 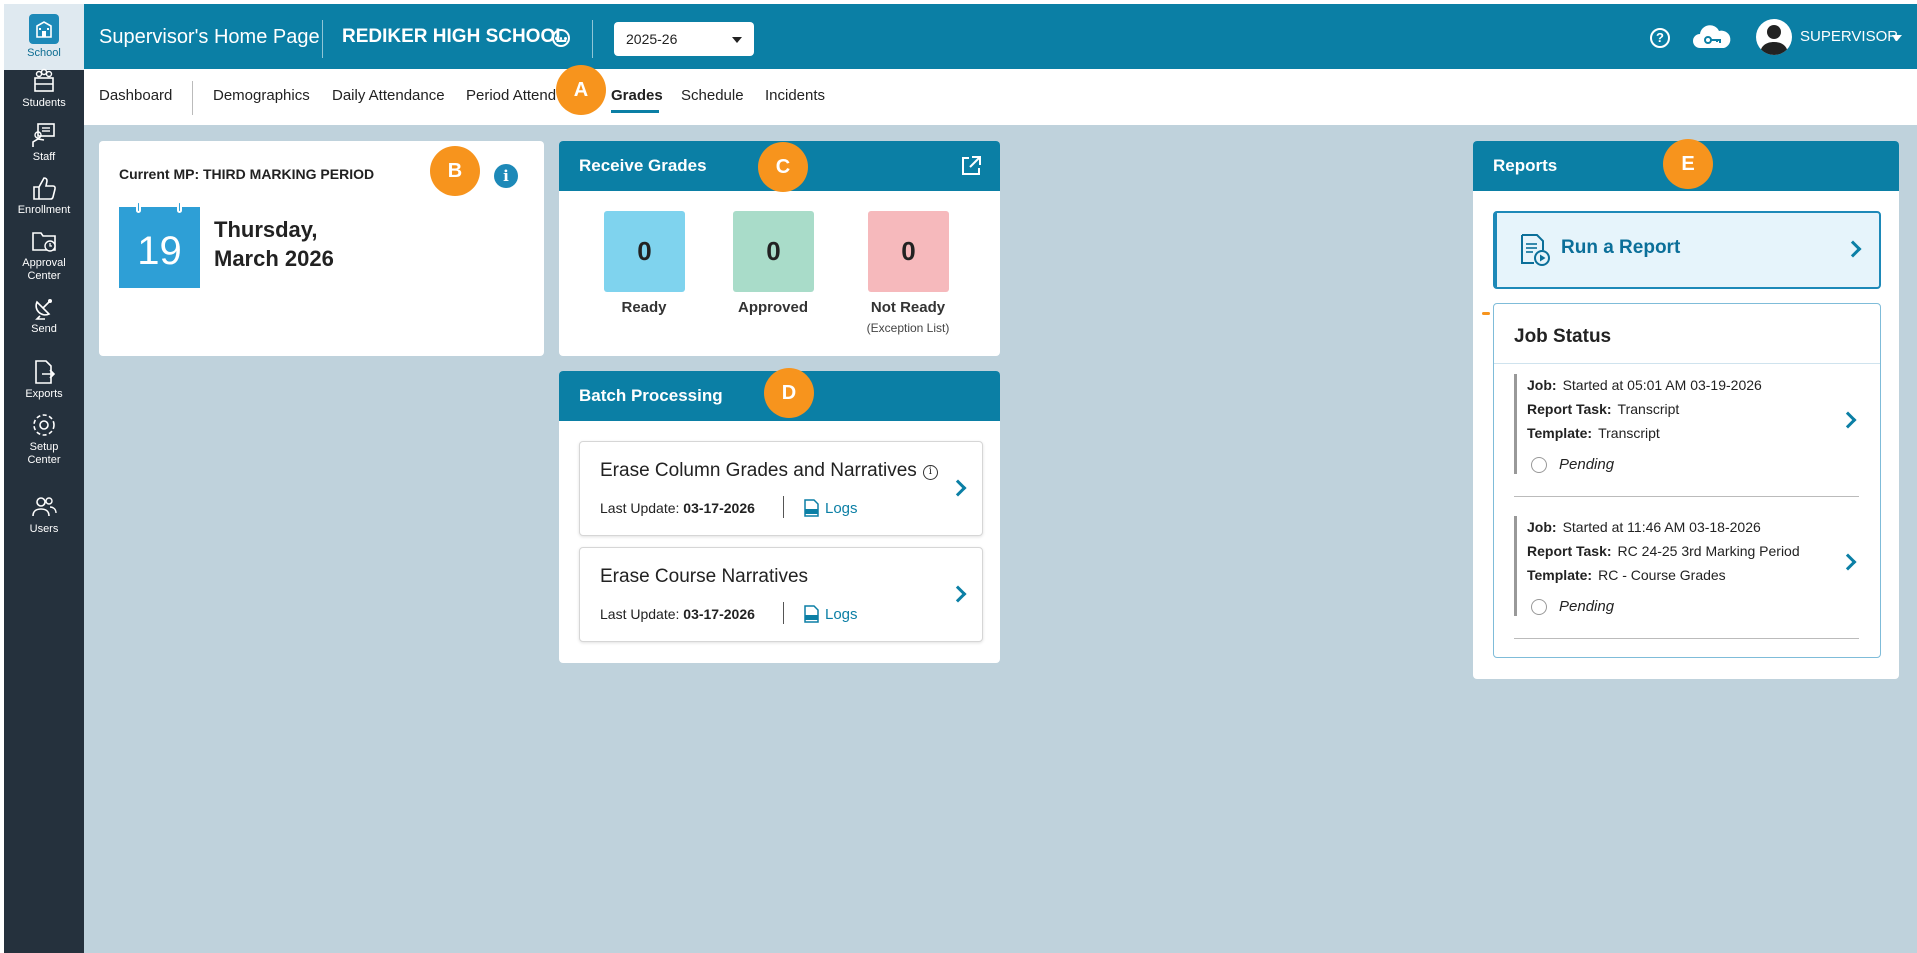 I want to click on students-icon, so click(x=44, y=80).